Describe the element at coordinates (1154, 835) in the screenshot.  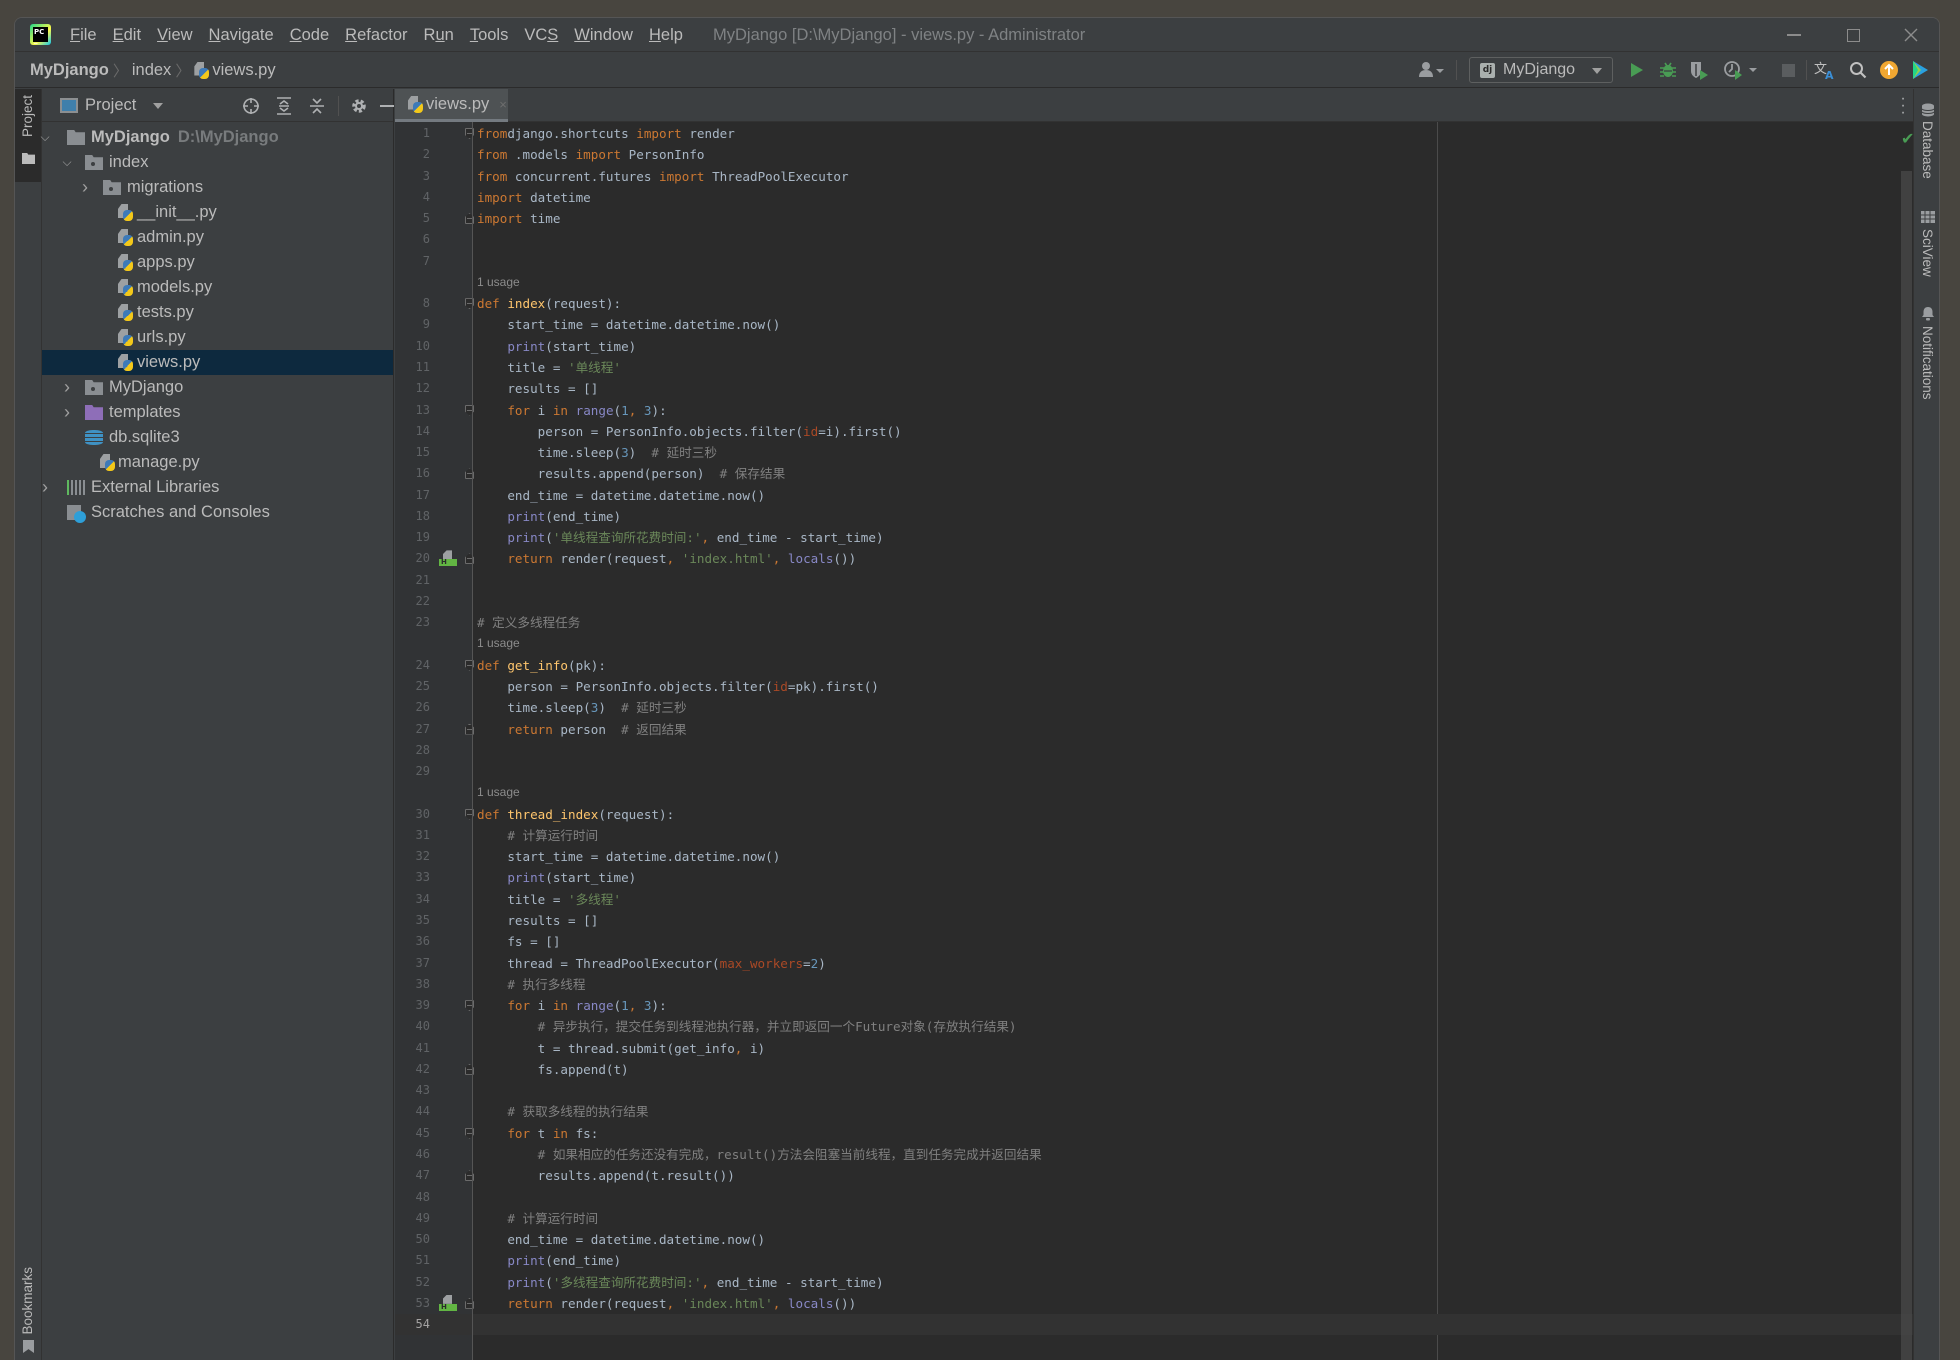
I see `code-line: 31 # 计算运行时间` at that location.